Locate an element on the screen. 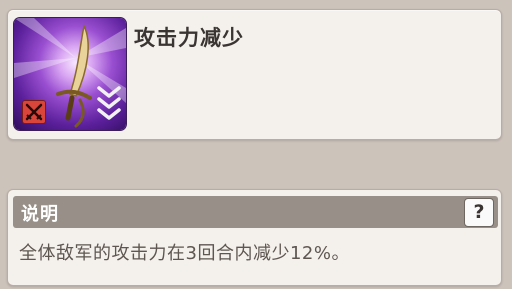 This screenshot has width=512, height=289. description-text: 全体敌军的攻击力在3回合内减少12%。 is located at coordinates (184, 253).